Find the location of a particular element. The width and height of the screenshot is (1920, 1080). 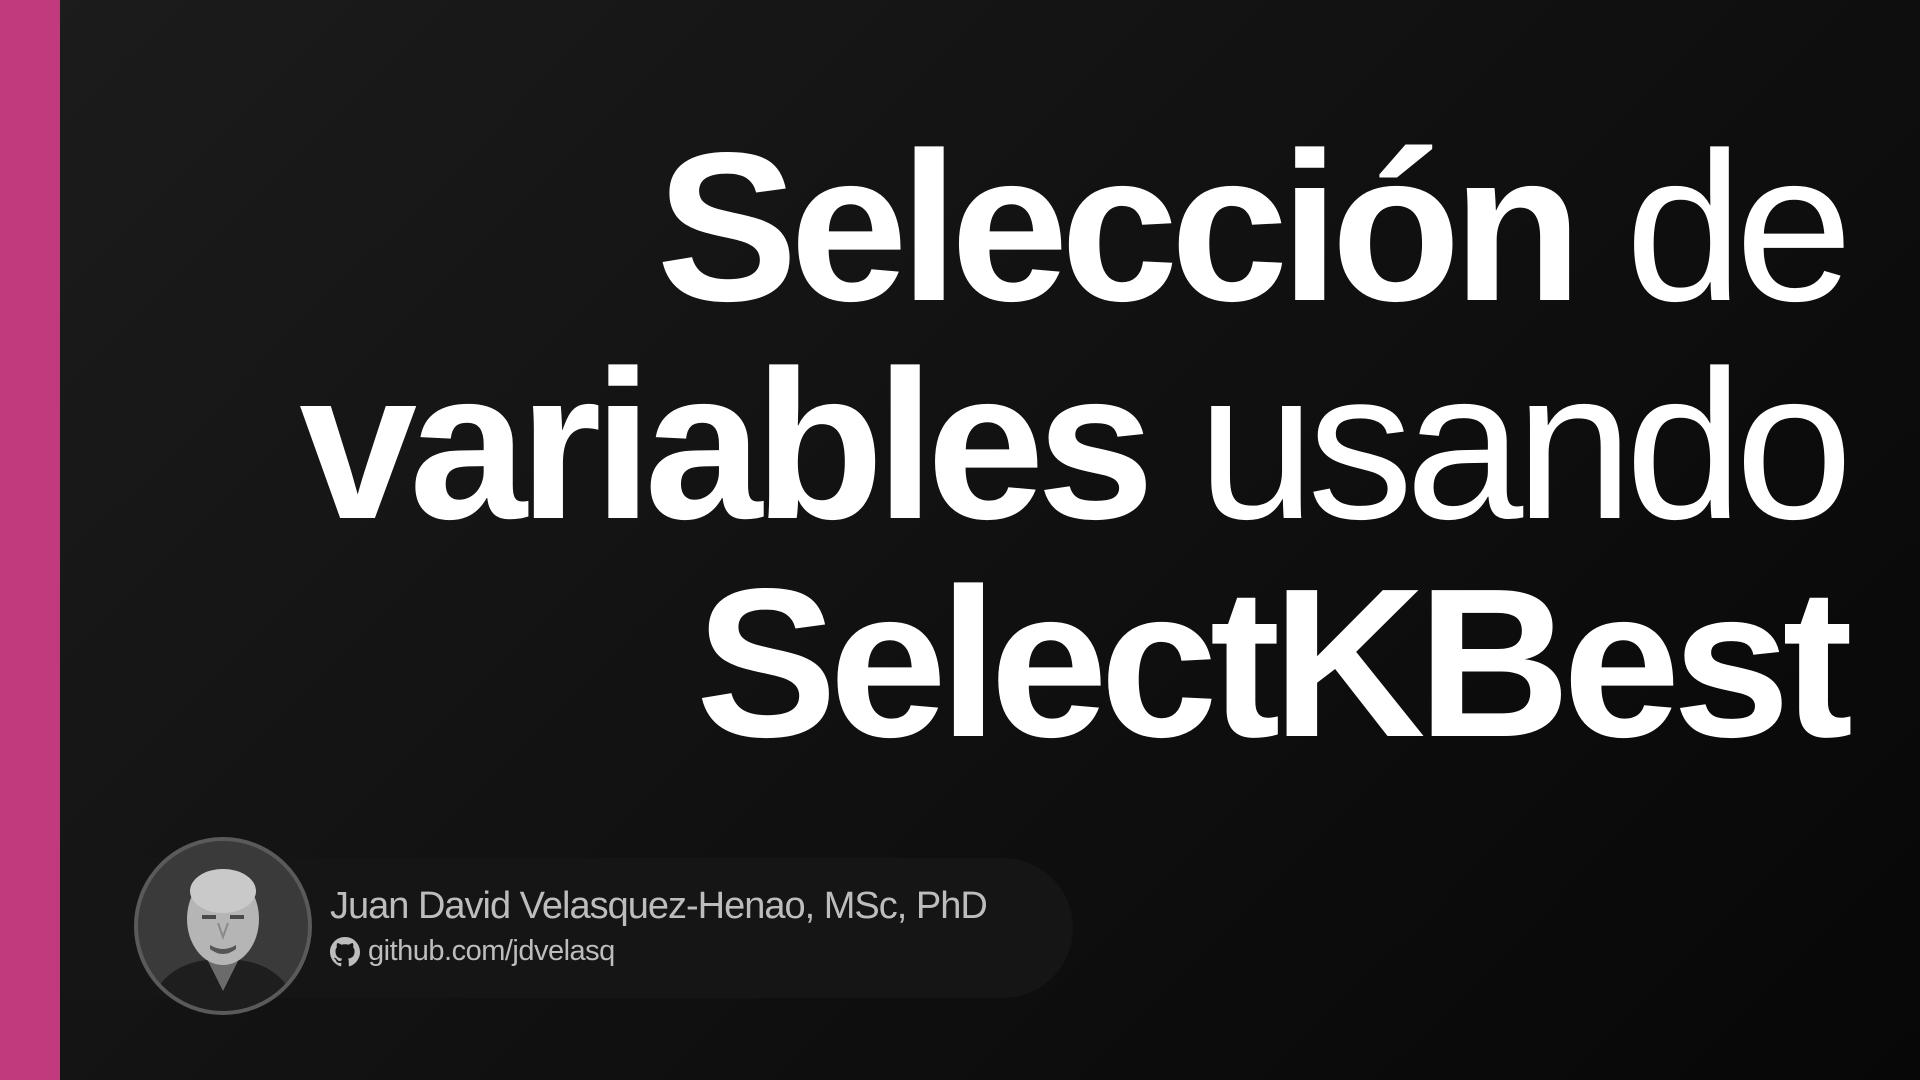

title-word-seleccion: Selección is located at coordinates (1119, 226).